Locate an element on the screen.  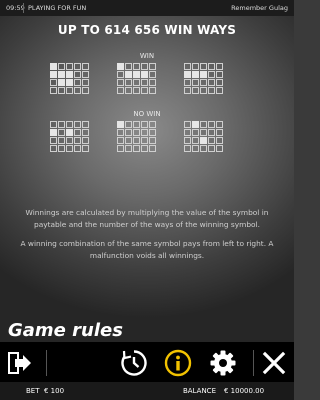
info-icon is located at coordinates (178, 363).